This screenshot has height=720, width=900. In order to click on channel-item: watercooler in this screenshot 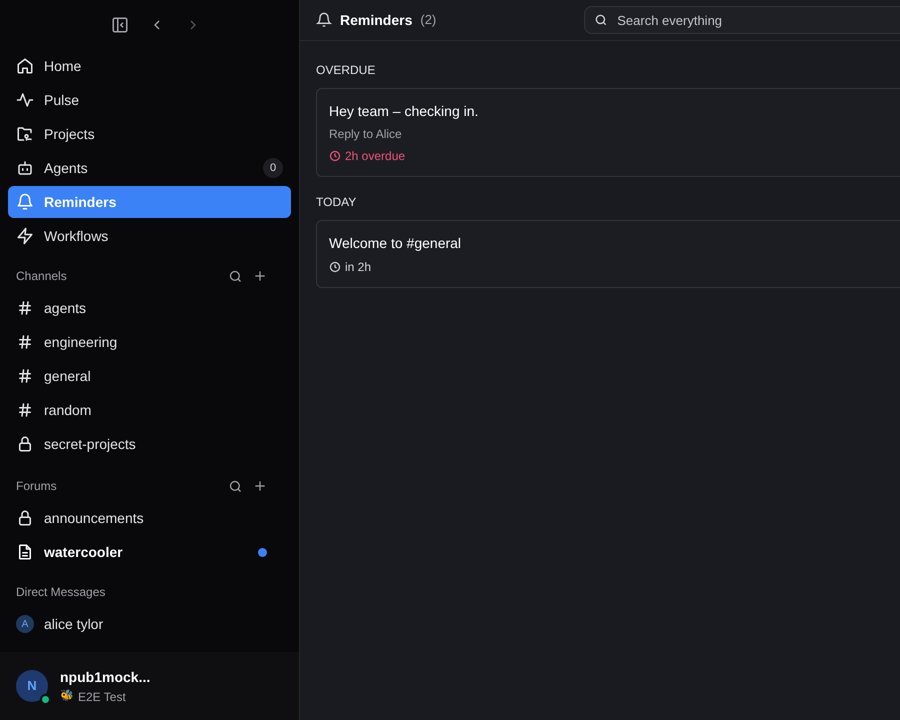, I will do `click(149, 552)`.